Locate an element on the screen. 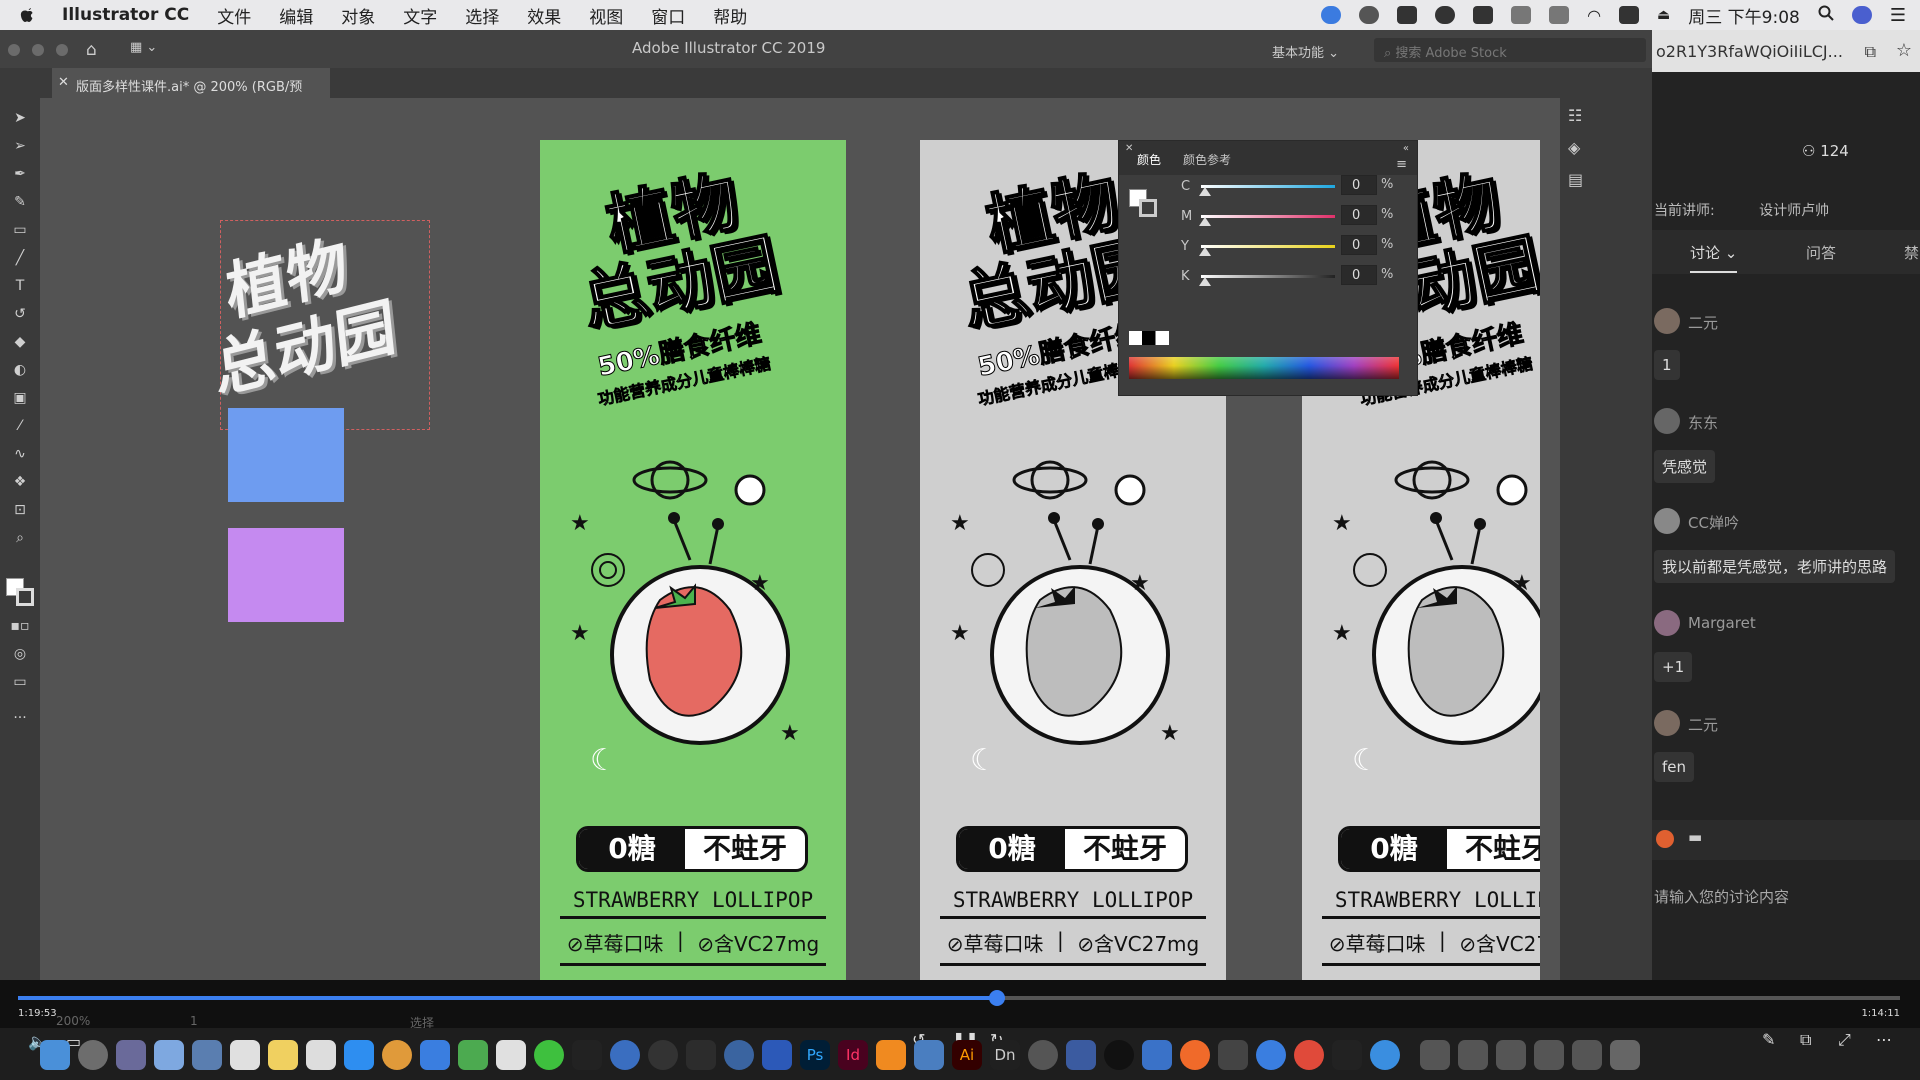 This screenshot has width=1920, height=1080. progress-bar is located at coordinates (507, 998).